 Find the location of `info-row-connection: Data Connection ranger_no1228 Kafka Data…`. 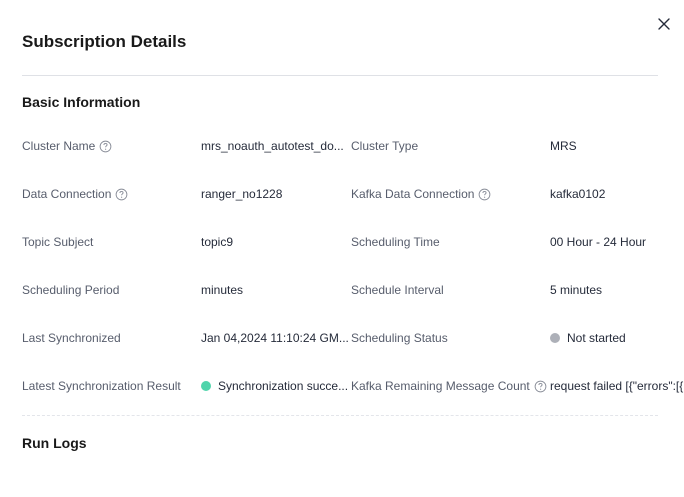

info-row-connection: Data Connection ranger_no1228 Kafka Data… is located at coordinates (342, 194).